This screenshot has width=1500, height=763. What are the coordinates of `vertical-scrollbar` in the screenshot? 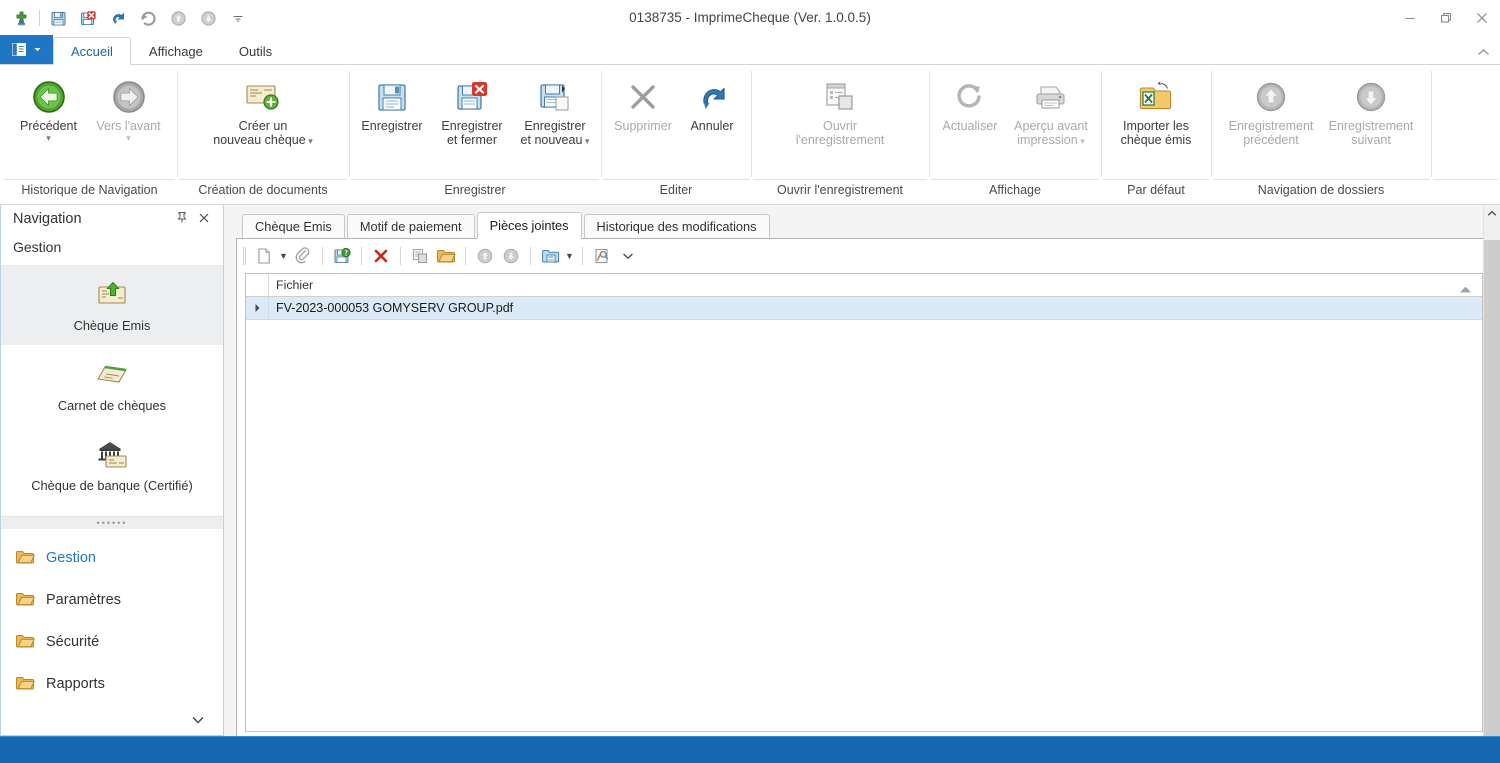 It's located at (1491, 470).